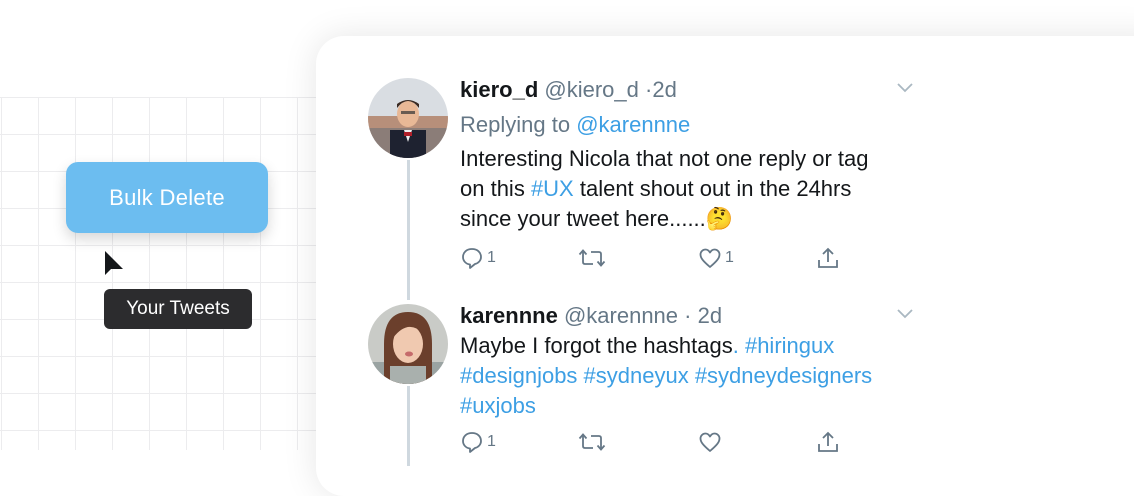 This screenshot has height=496, width=1134. What do you see at coordinates (712, 188) in the screenshot?
I see `text-segment: talent shout out in the 24hrs` at bounding box center [712, 188].